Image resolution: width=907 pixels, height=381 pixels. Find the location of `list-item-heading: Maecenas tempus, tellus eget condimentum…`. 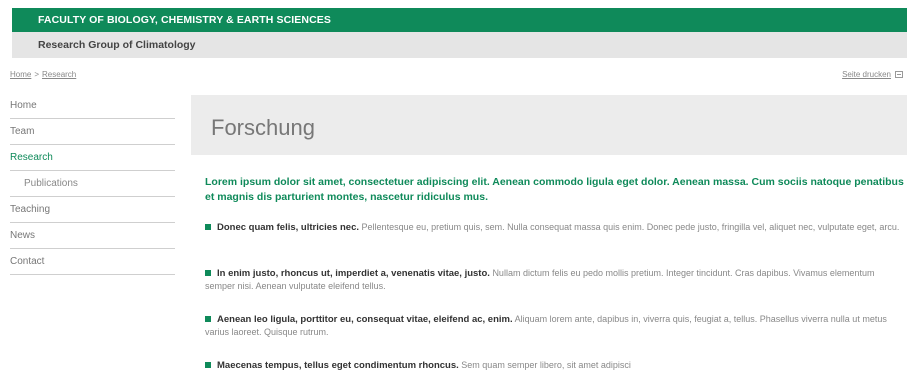

list-item-heading: Maecenas tempus, tellus eget condimentum… is located at coordinates (338, 365).